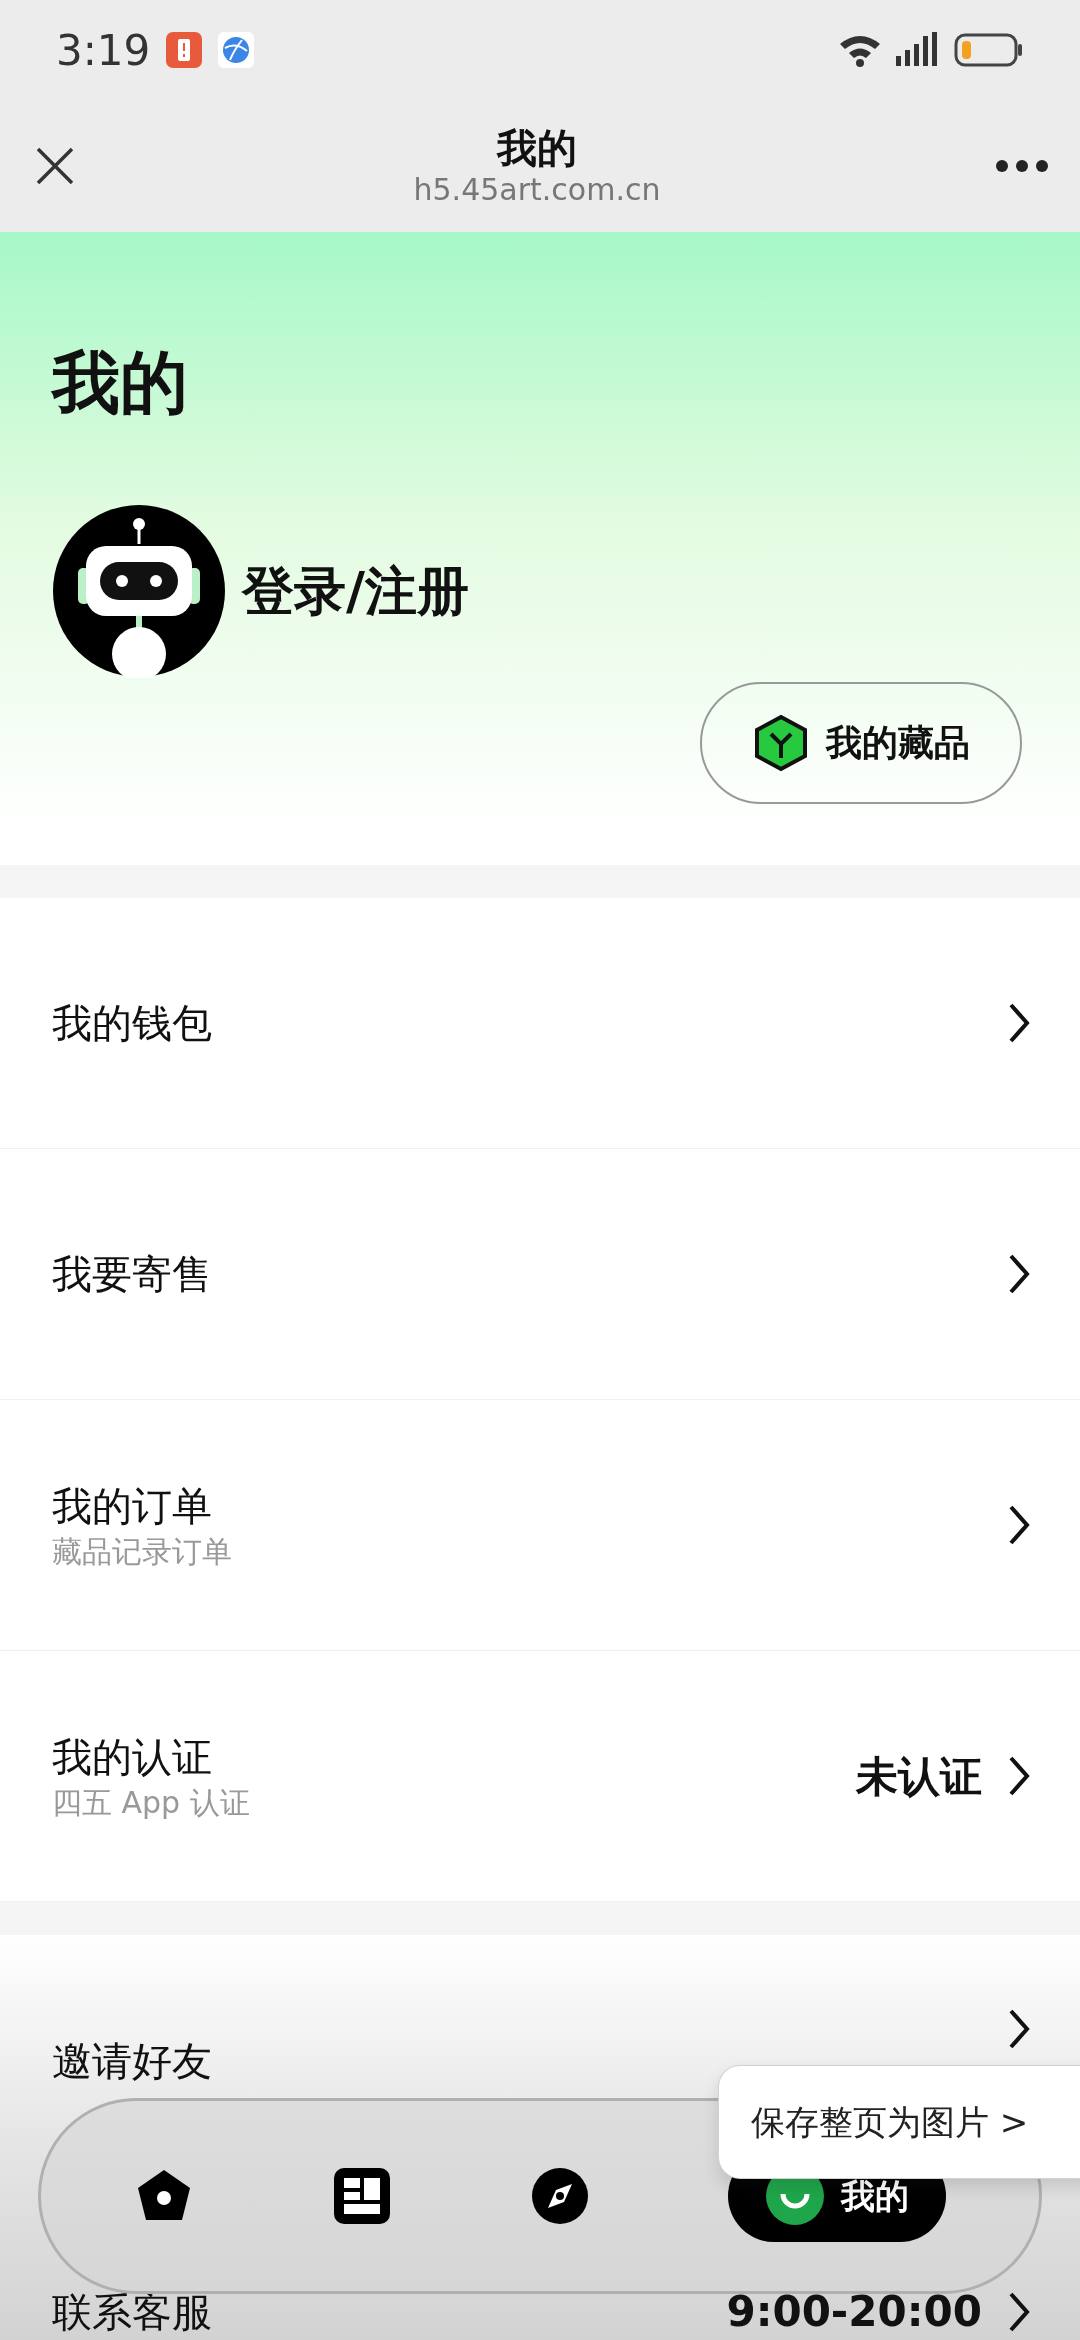  Describe the element at coordinates (355, 591) in the screenshot. I see `login-link: 登录/注册` at that location.